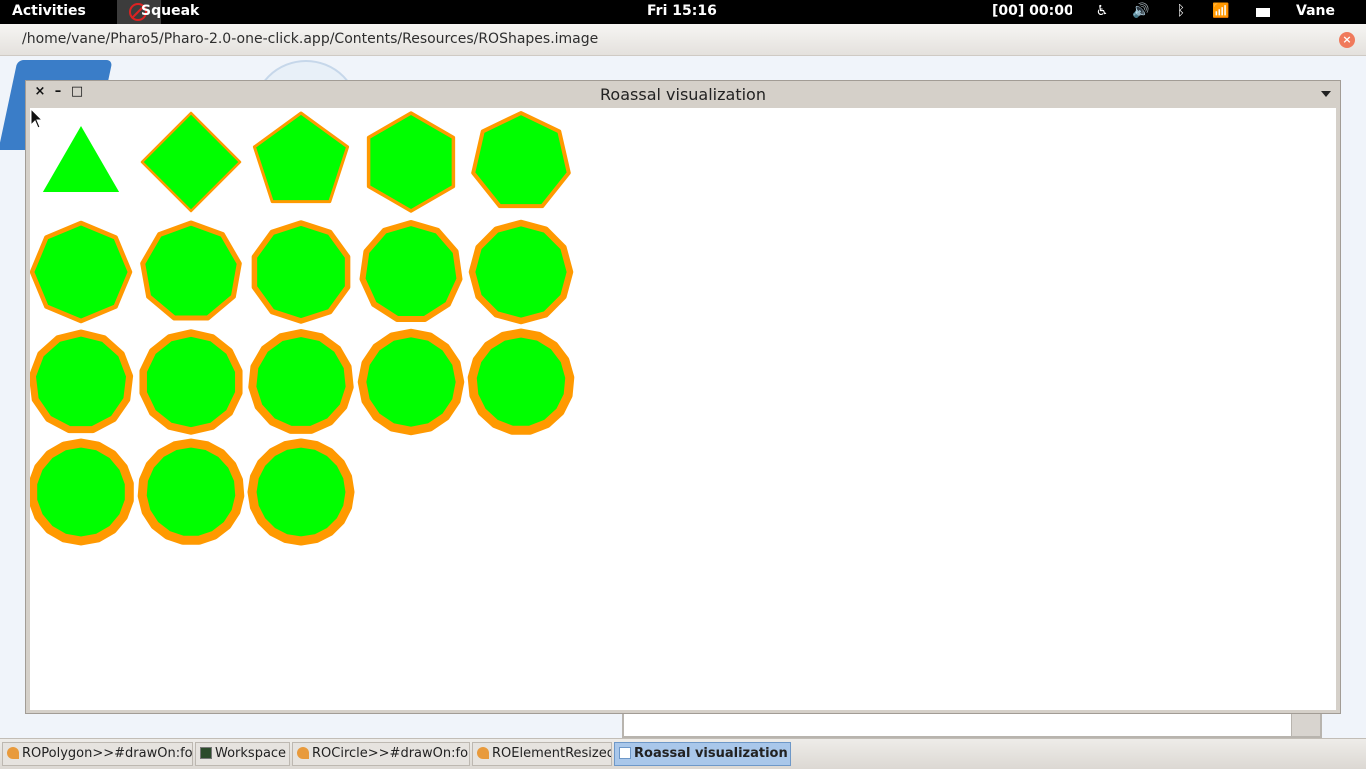 This screenshot has height=769, width=1366. What do you see at coordinates (191, 162) in the screenshot?
I see `polygon-shape-4-sides` at bounding box center [191, 162].